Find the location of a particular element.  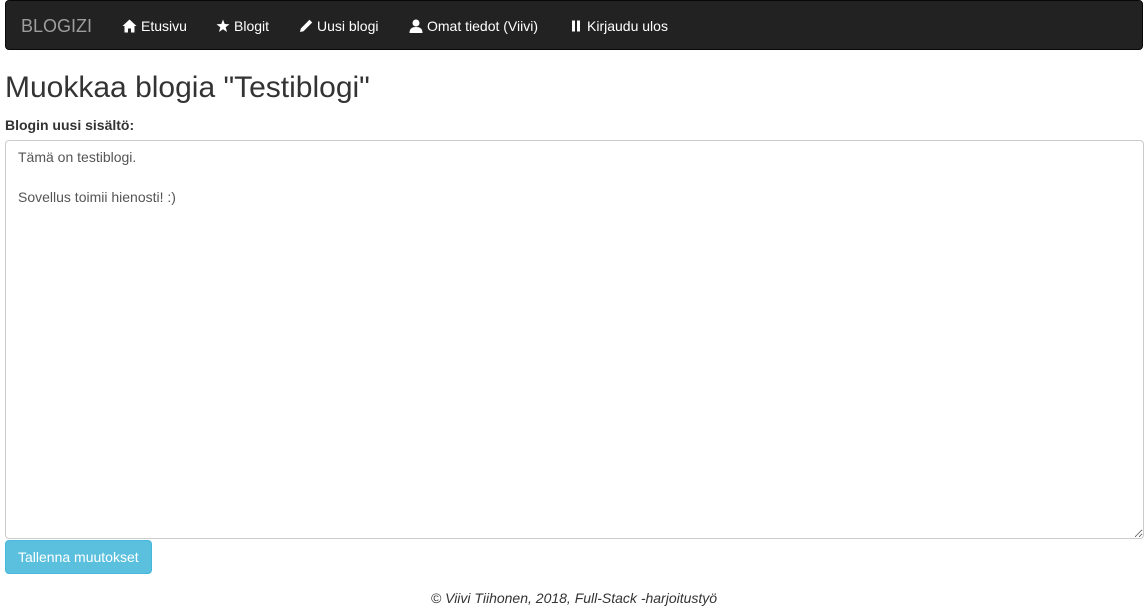

nav-item-omat-tiedot: Omat tiedot (Viivi) is located at coordinates (473, 26).